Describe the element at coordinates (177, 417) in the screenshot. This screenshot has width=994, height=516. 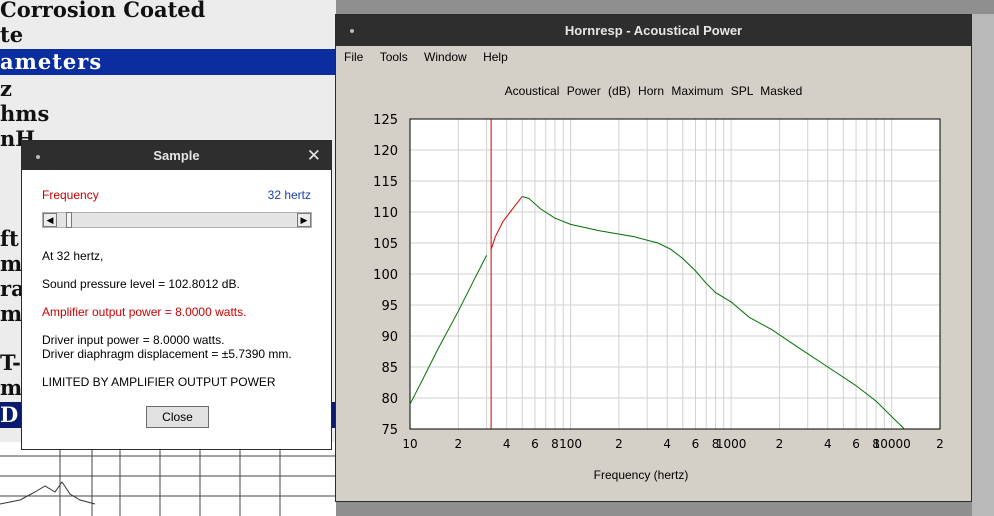
I see `close-button: Close` at that location.